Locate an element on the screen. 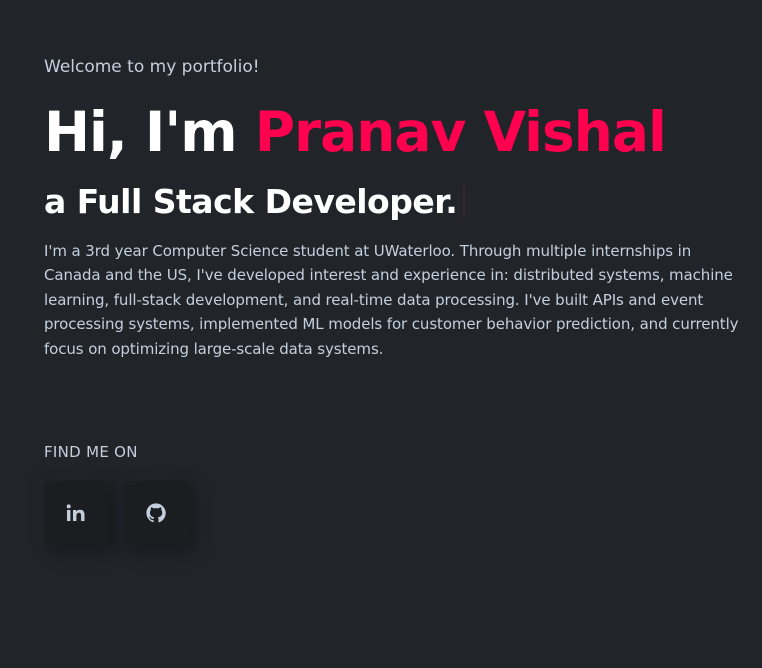 The height and width of the screenshot is (668, 762). linkedin-icon is located at coordinates (76, 513).